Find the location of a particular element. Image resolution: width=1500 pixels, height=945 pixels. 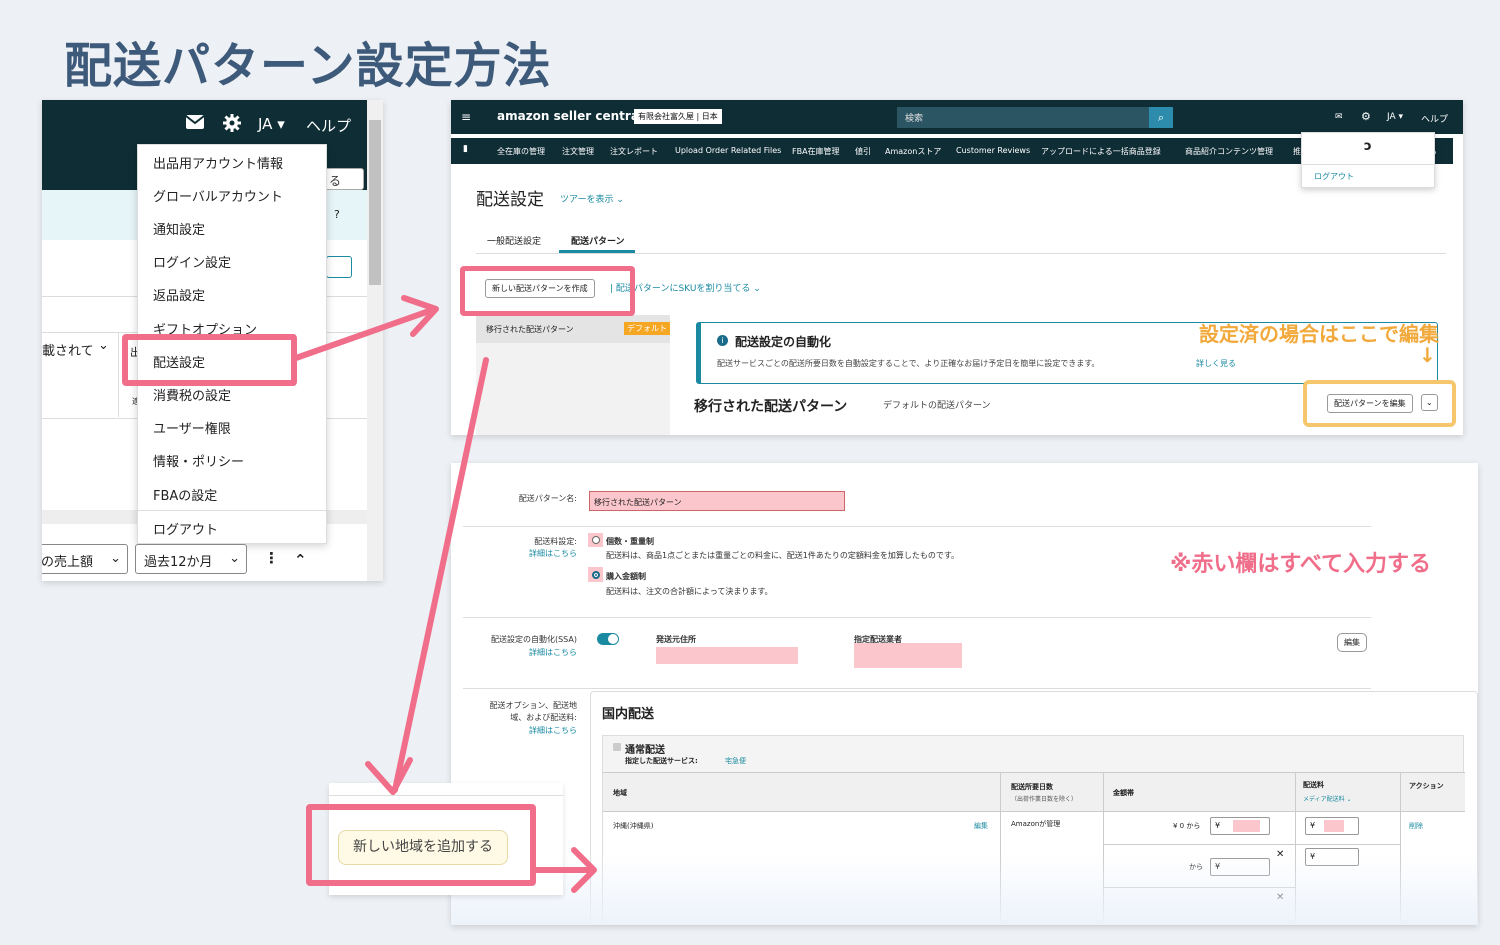

guide-arrows is located at coordinates (445, 594).